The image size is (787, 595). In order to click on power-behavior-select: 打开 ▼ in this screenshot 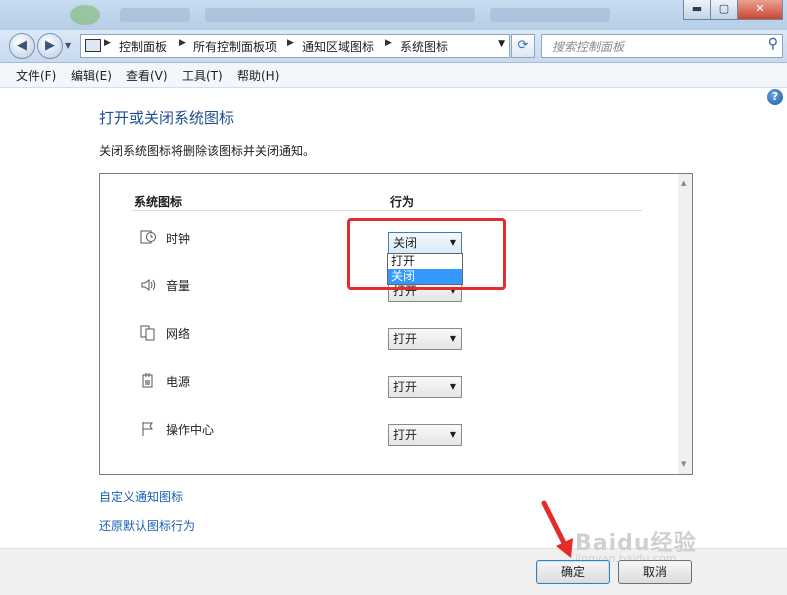, I will do `click(425, 387)`.